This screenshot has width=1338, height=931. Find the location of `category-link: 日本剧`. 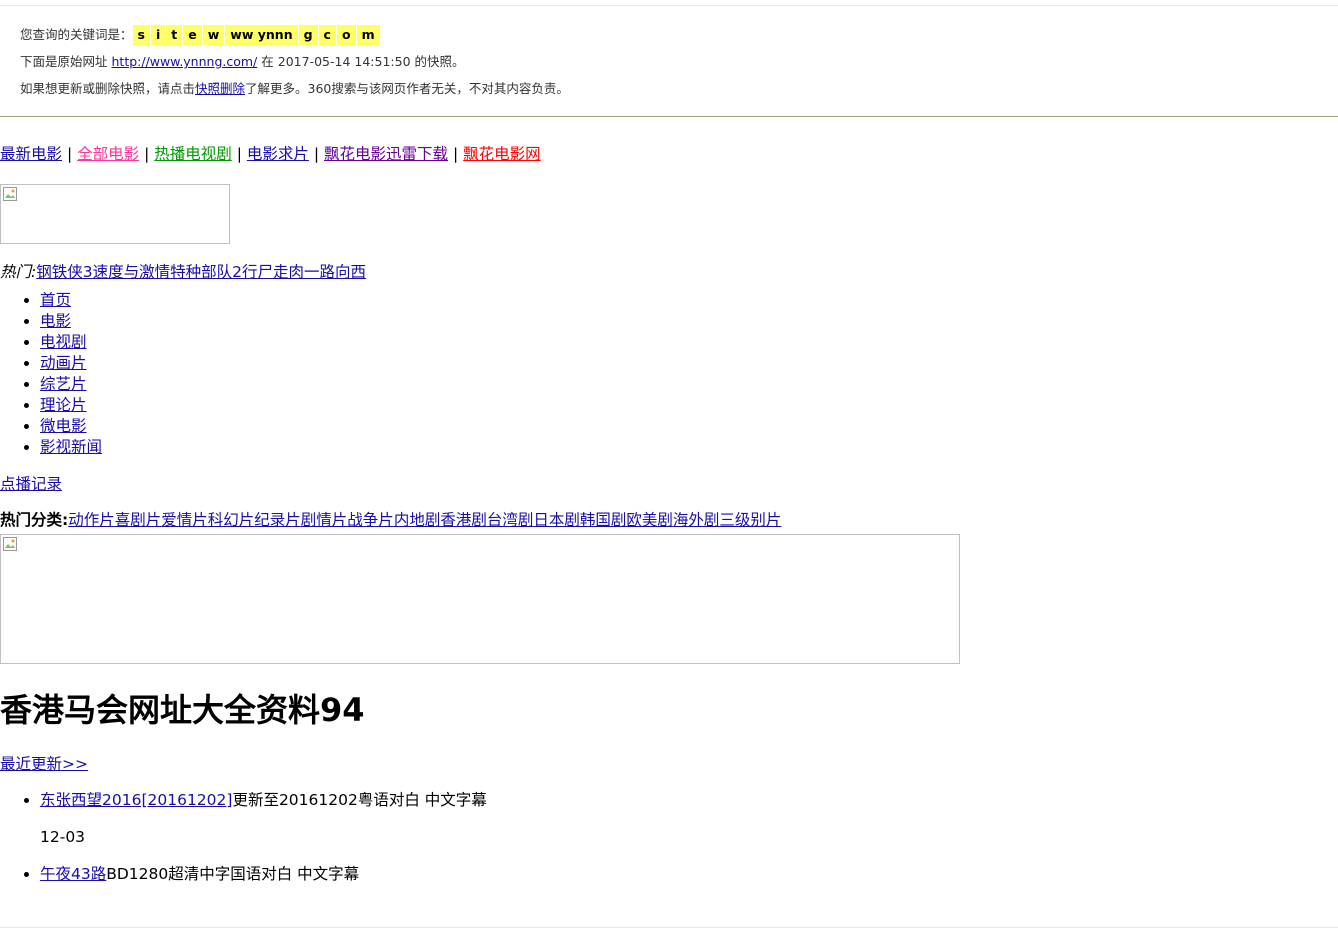

category-link: 日本剧 is located at coordinates (556, 520).